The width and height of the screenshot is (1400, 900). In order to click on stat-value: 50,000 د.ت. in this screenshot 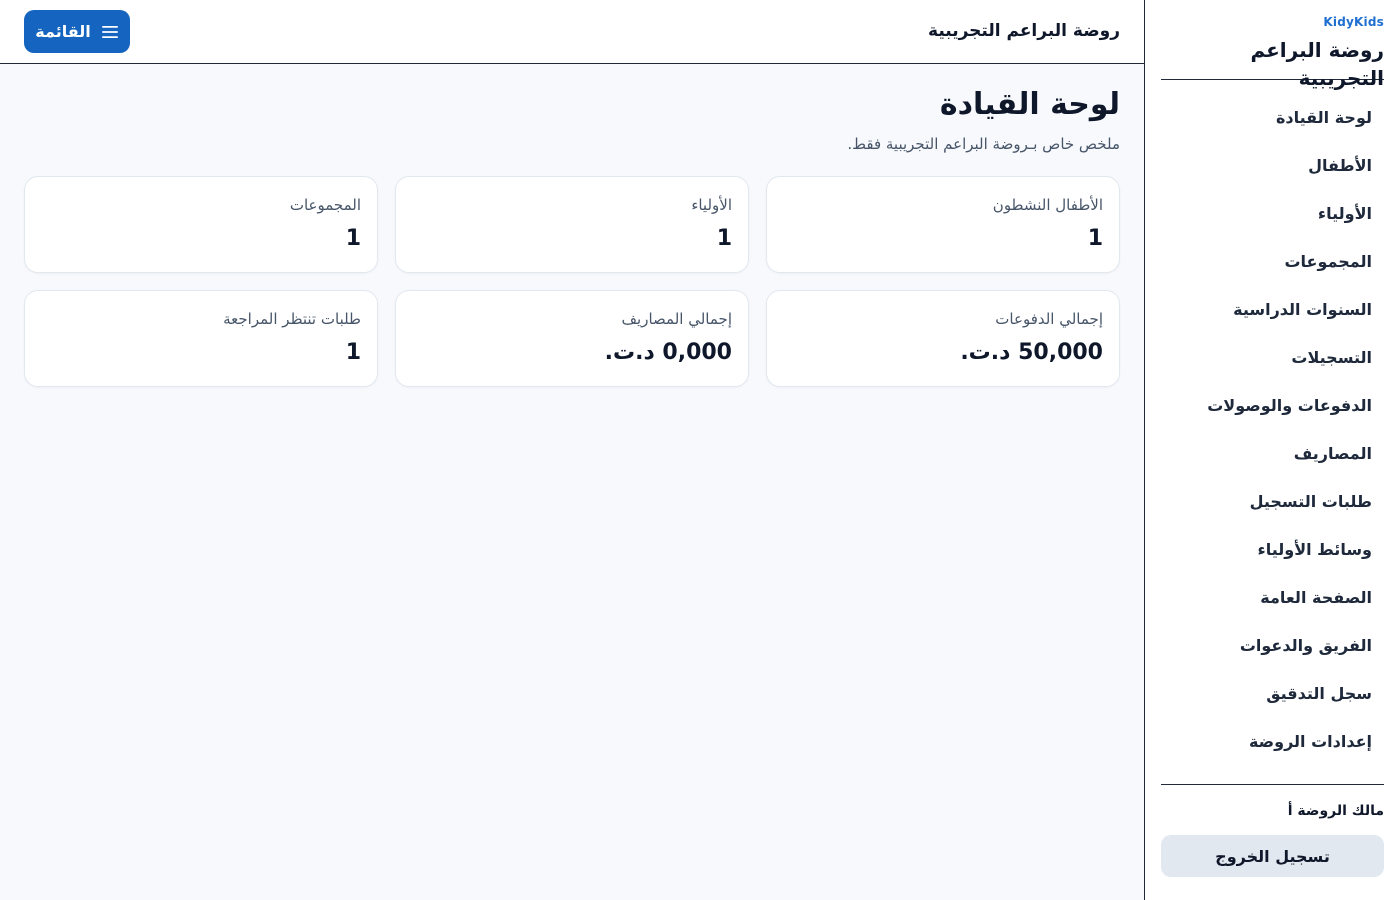, I will do `click(1031, 352)`.